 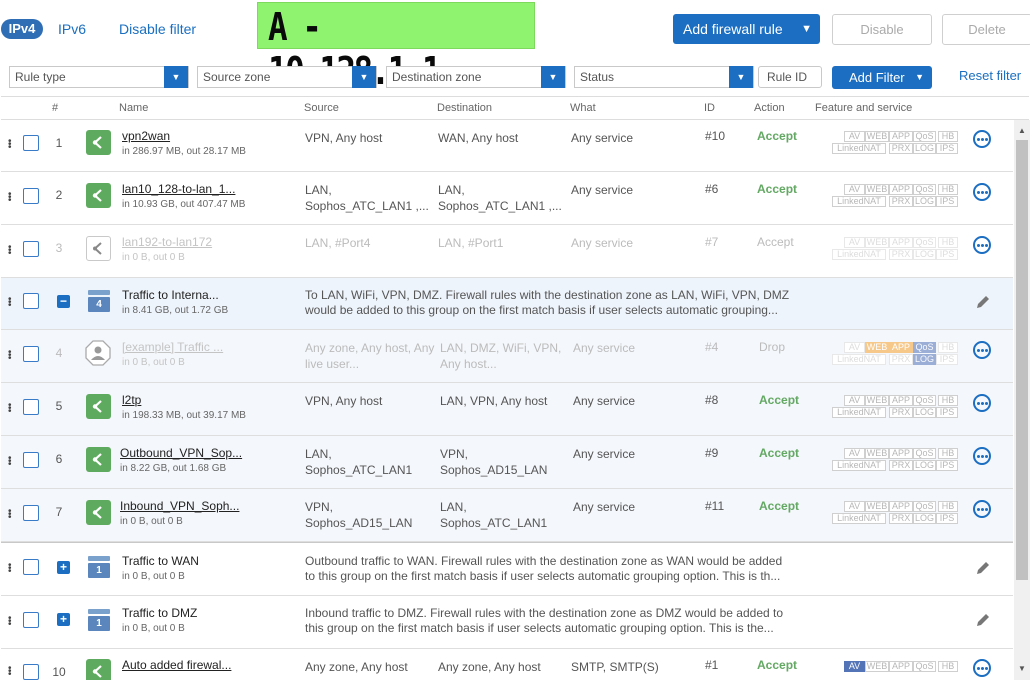 What do you see at coordinates (22, 29) in the screenshot?
I see `tab-ipv4: IPv4` at bounding box center [22, 29].